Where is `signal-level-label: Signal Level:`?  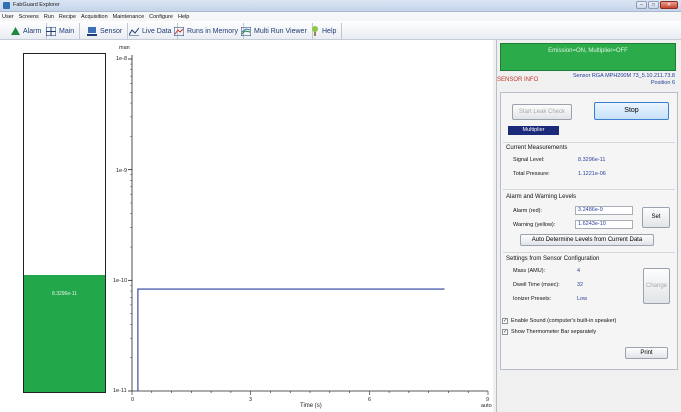 signal-level-label: Signal Level: is located at coordinates (529, 160).